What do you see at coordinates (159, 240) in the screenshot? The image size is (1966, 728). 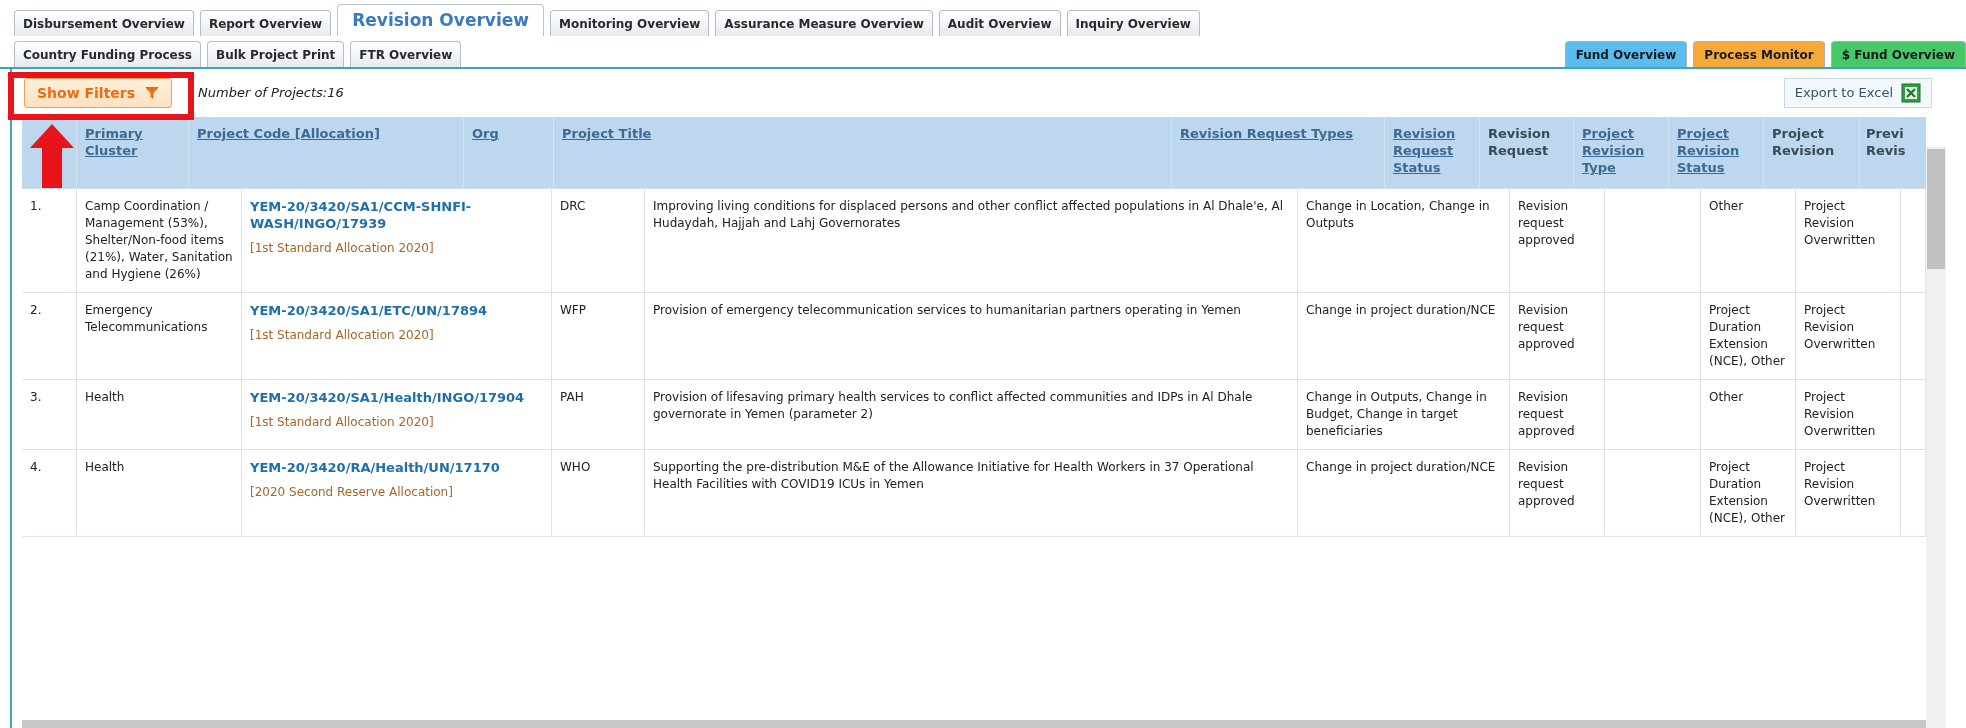 I see `table-cell: Camp Coordination / Management (53%), Shelter/Non-food items (21%), Water, Sanitation and Hygiene (26%)` at bounding box center [159, 240].